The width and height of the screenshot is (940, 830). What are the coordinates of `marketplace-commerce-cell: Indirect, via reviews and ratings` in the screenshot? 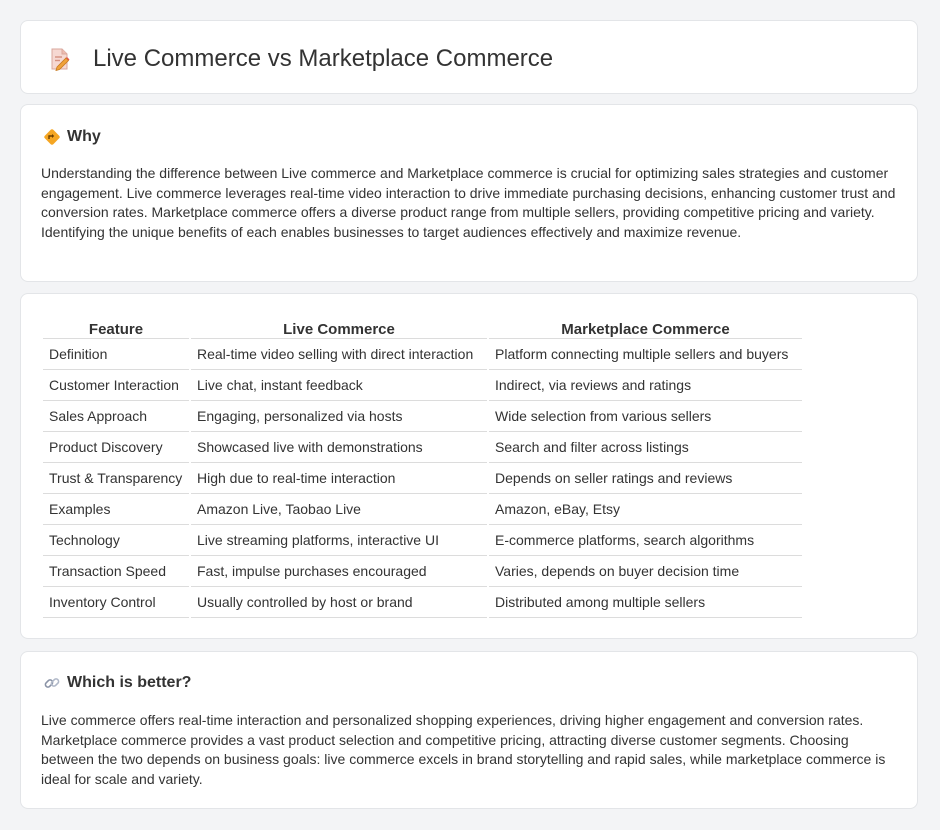 It's located at (645, 385).